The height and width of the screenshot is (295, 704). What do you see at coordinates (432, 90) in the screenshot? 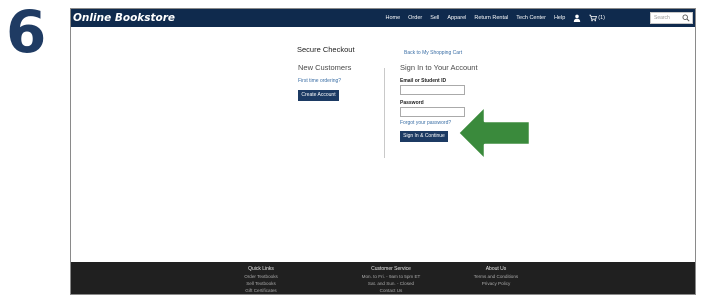
I see `email-field` at bounding box center [432, 90].